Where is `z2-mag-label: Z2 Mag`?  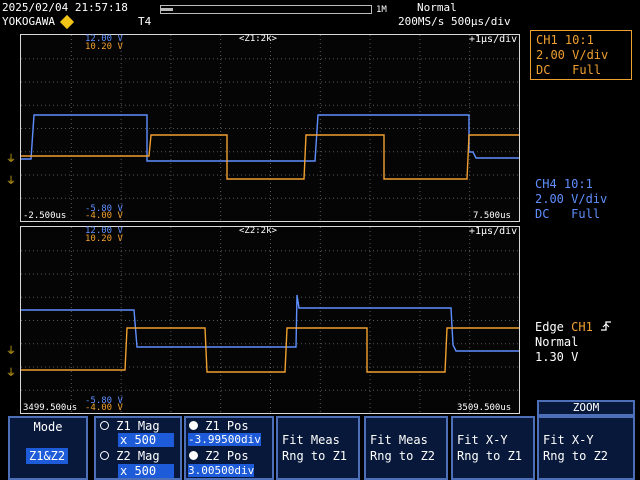
z2-mag-label: Z2 Mag is located at coordinates (138, 456).